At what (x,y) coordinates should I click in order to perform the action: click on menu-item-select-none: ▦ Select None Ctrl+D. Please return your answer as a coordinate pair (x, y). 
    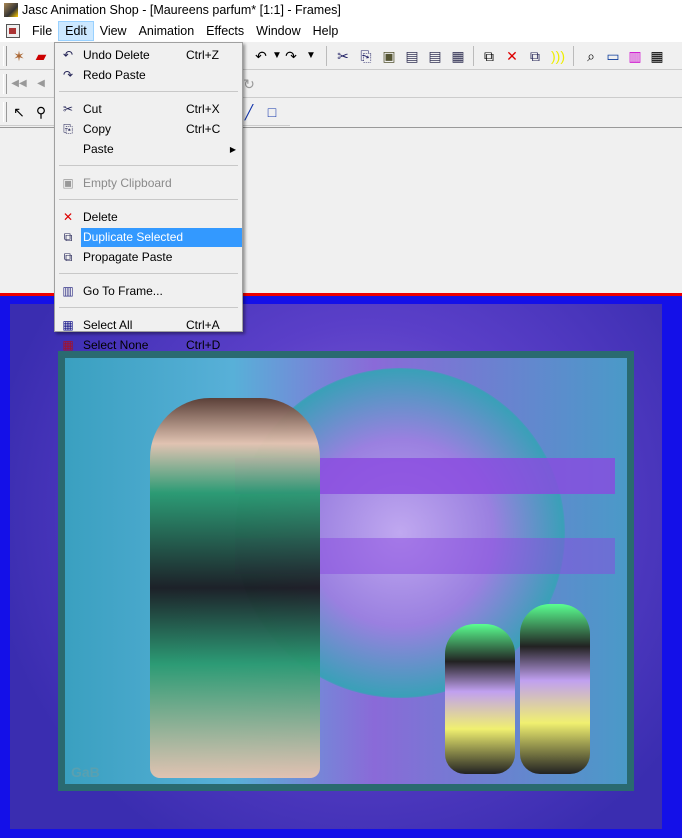
    Looking at the image, I should click on (148, 345).